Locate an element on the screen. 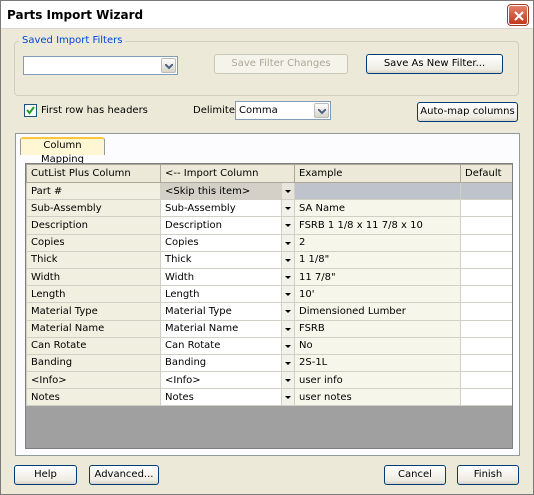 This screenshot has width=534, height=495. auto-map-columns-button: Auto-map columns is located at coordinates (467, 112).